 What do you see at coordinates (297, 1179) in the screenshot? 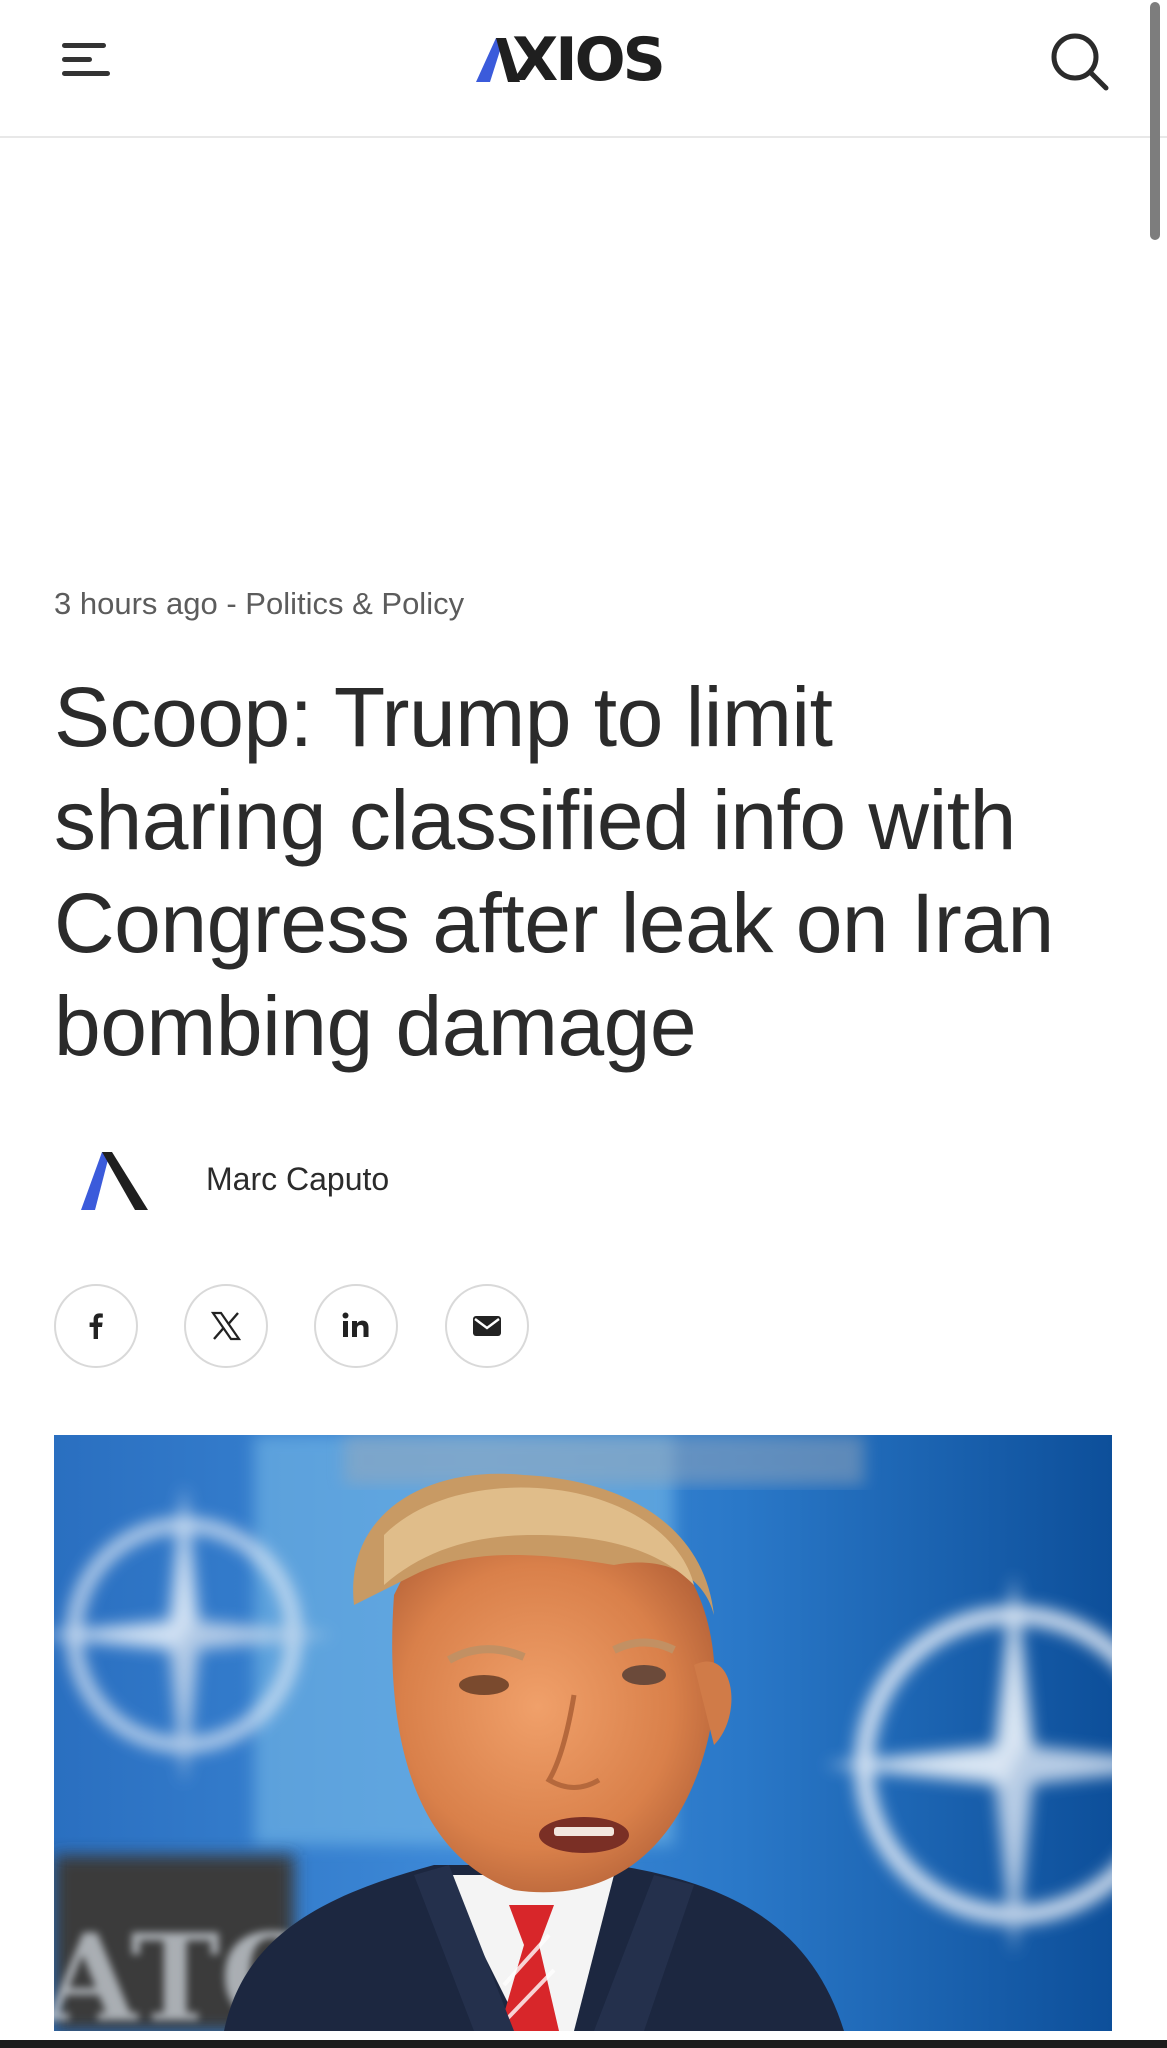
I see `author-name: Marc Caputo` at bounding box center [297, 1179].